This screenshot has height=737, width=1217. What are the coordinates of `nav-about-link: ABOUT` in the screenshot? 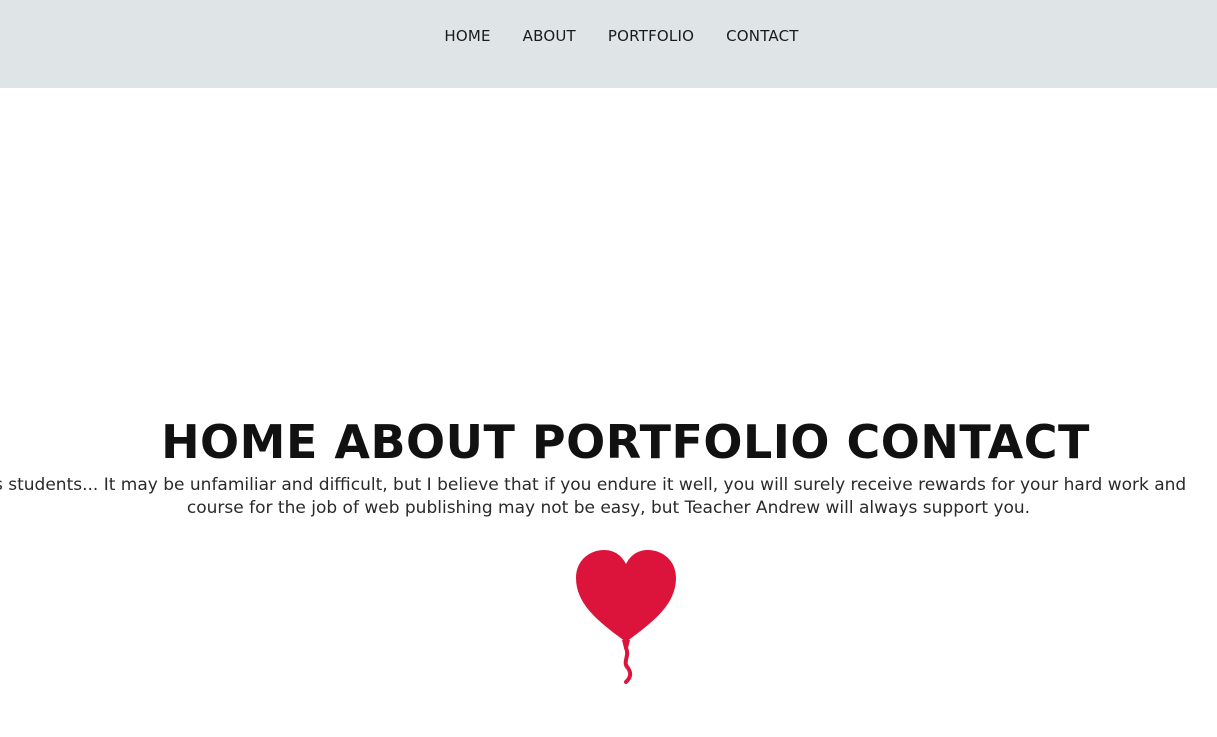 It's located at (549, 36).